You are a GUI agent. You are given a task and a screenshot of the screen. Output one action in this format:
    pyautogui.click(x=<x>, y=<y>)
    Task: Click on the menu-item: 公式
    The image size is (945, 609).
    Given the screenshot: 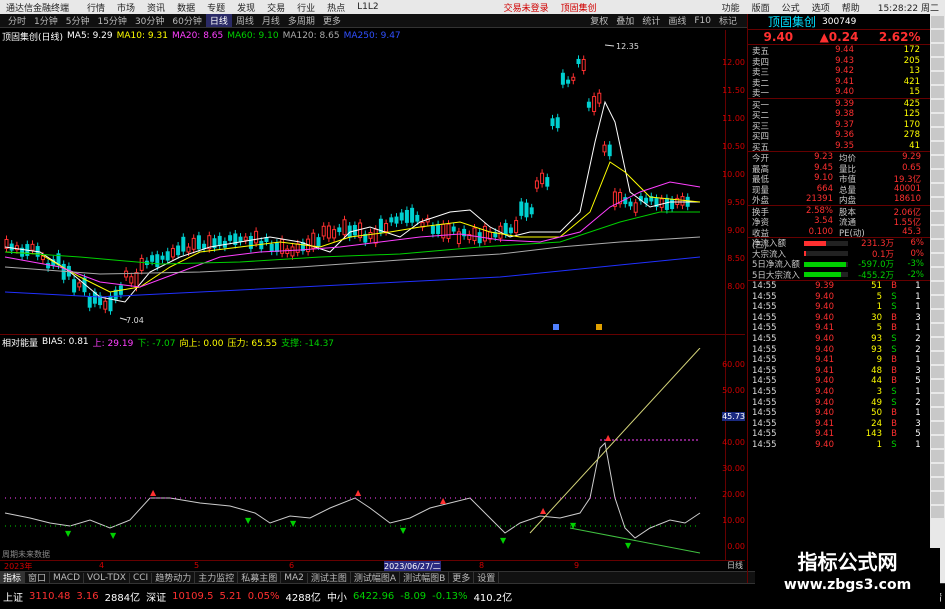 What is the action you would take?
    pyautogui.click(x=791, y=7)
    